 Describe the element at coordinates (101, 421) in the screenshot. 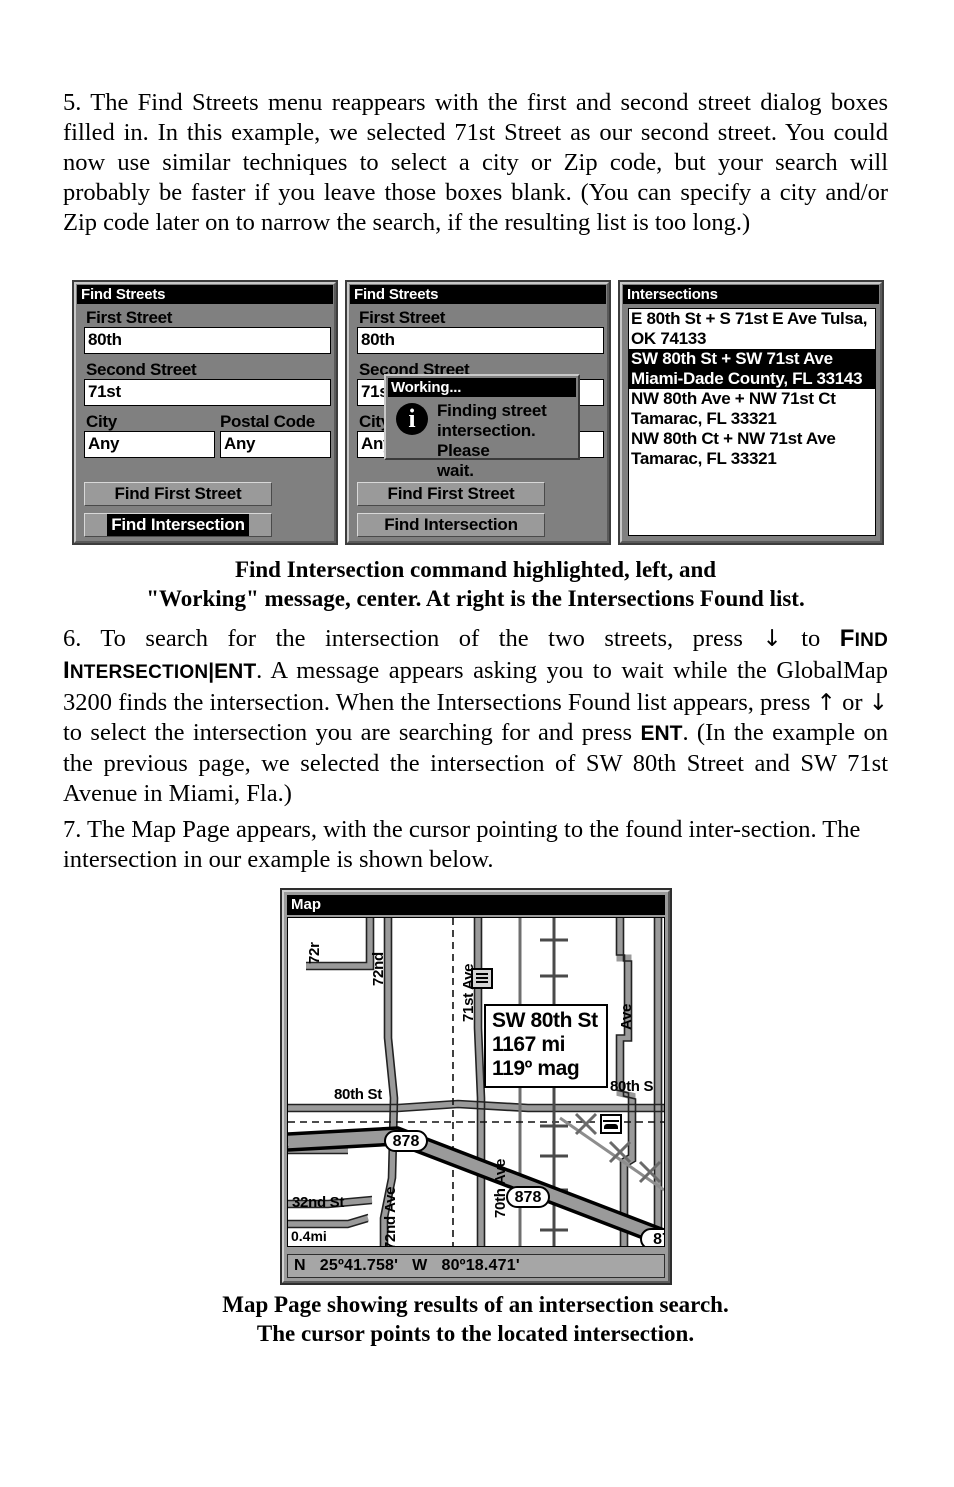

I see `label-city: City` at that location.